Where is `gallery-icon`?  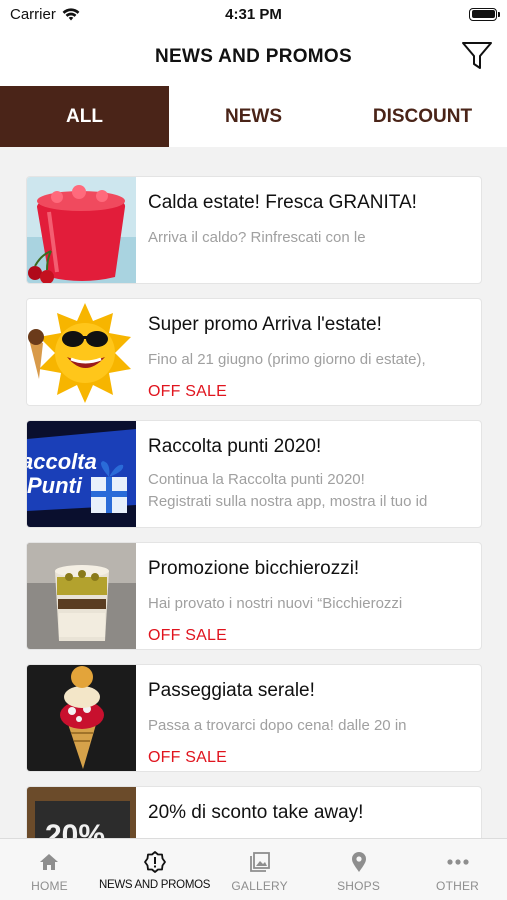
gallery-icon is located at coordinates (259, 862).